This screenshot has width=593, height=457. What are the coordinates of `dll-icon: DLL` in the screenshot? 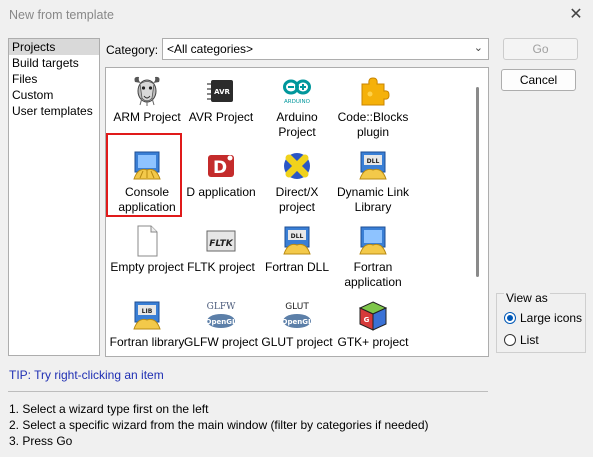 It's located at (373, 166).